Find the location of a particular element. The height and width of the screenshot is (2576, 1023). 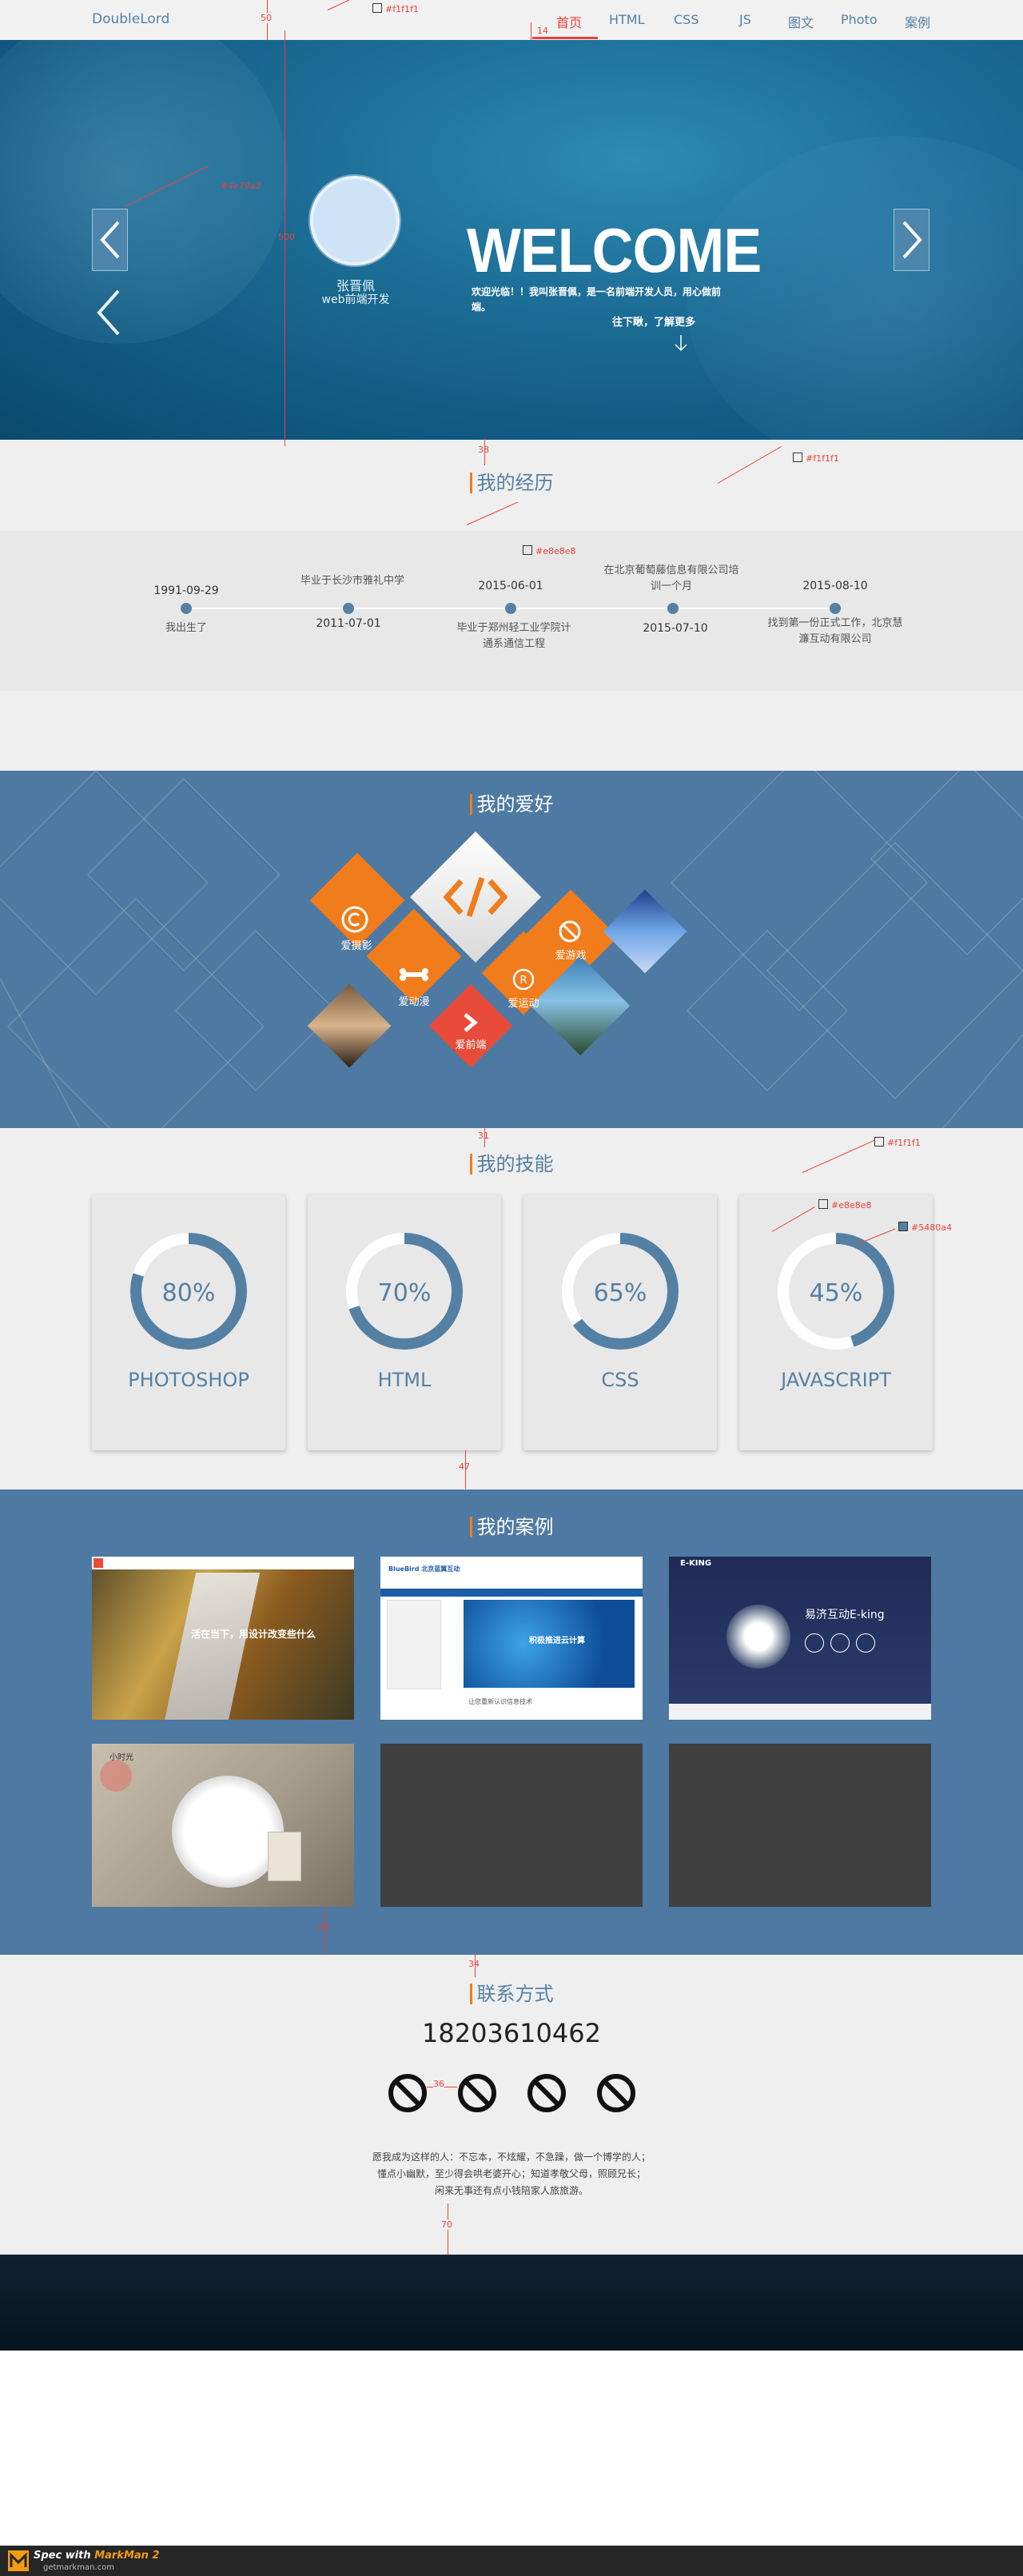

top-nav: DoubleLord 首页 HTML CSS JS 图文 Photo 案例 is located at coordinates (511, 20).